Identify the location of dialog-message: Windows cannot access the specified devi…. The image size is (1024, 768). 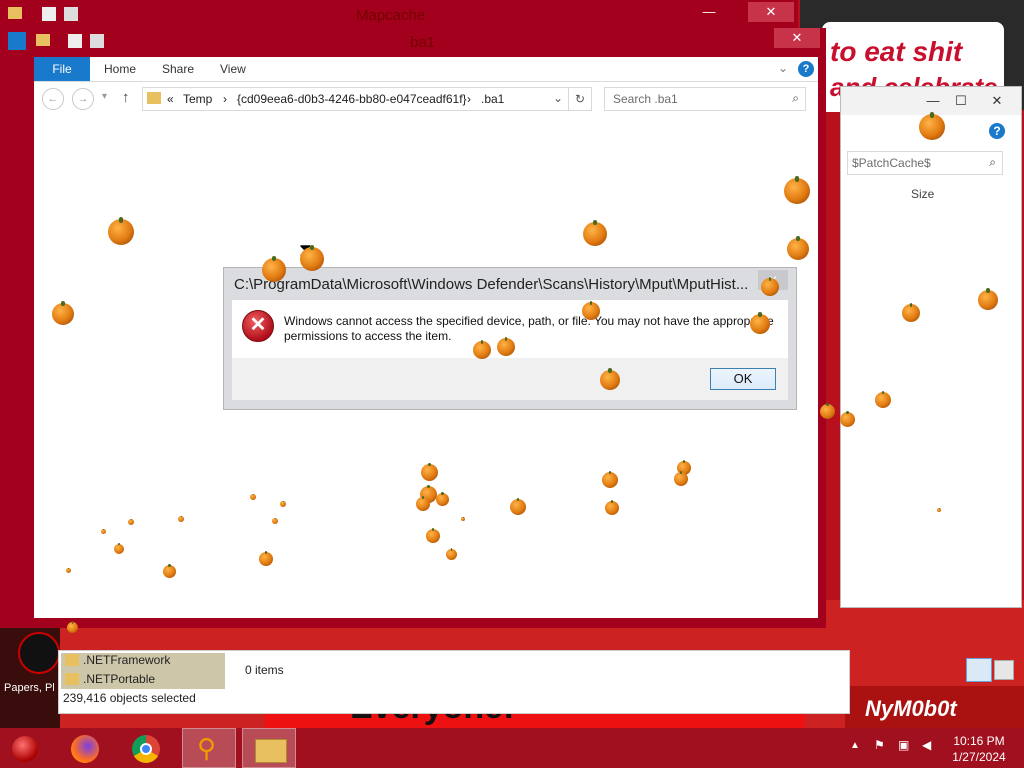
(529, 328).